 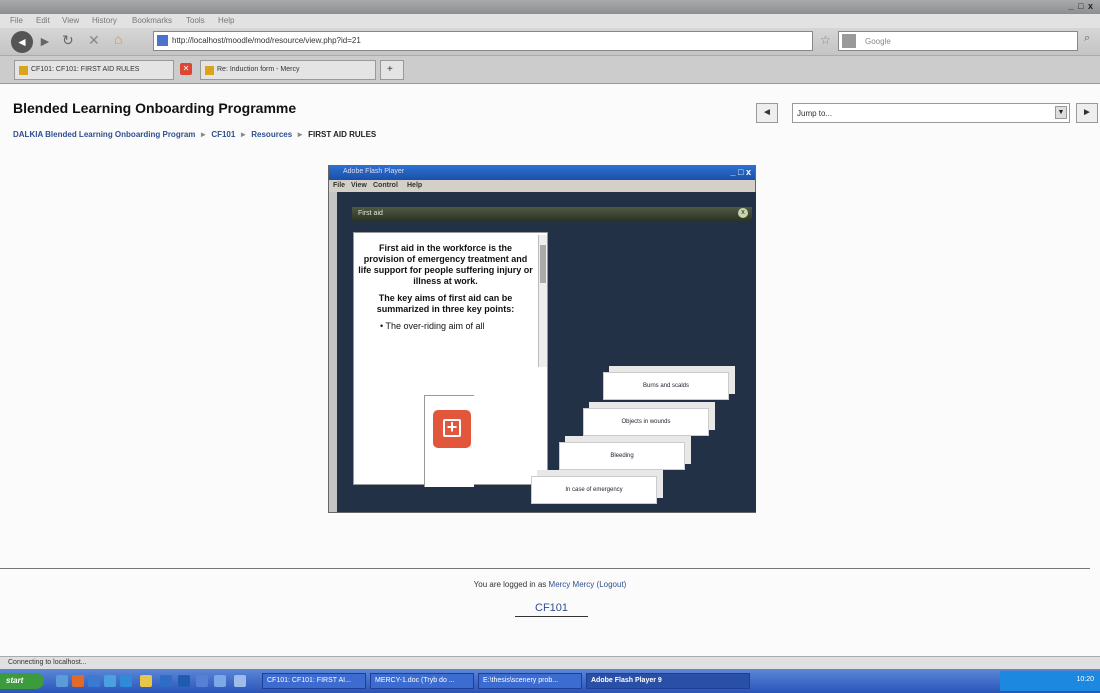 I want to click on flash-title-bar: Adobe Flash Player _ □ x, so click(x=542, y=173).